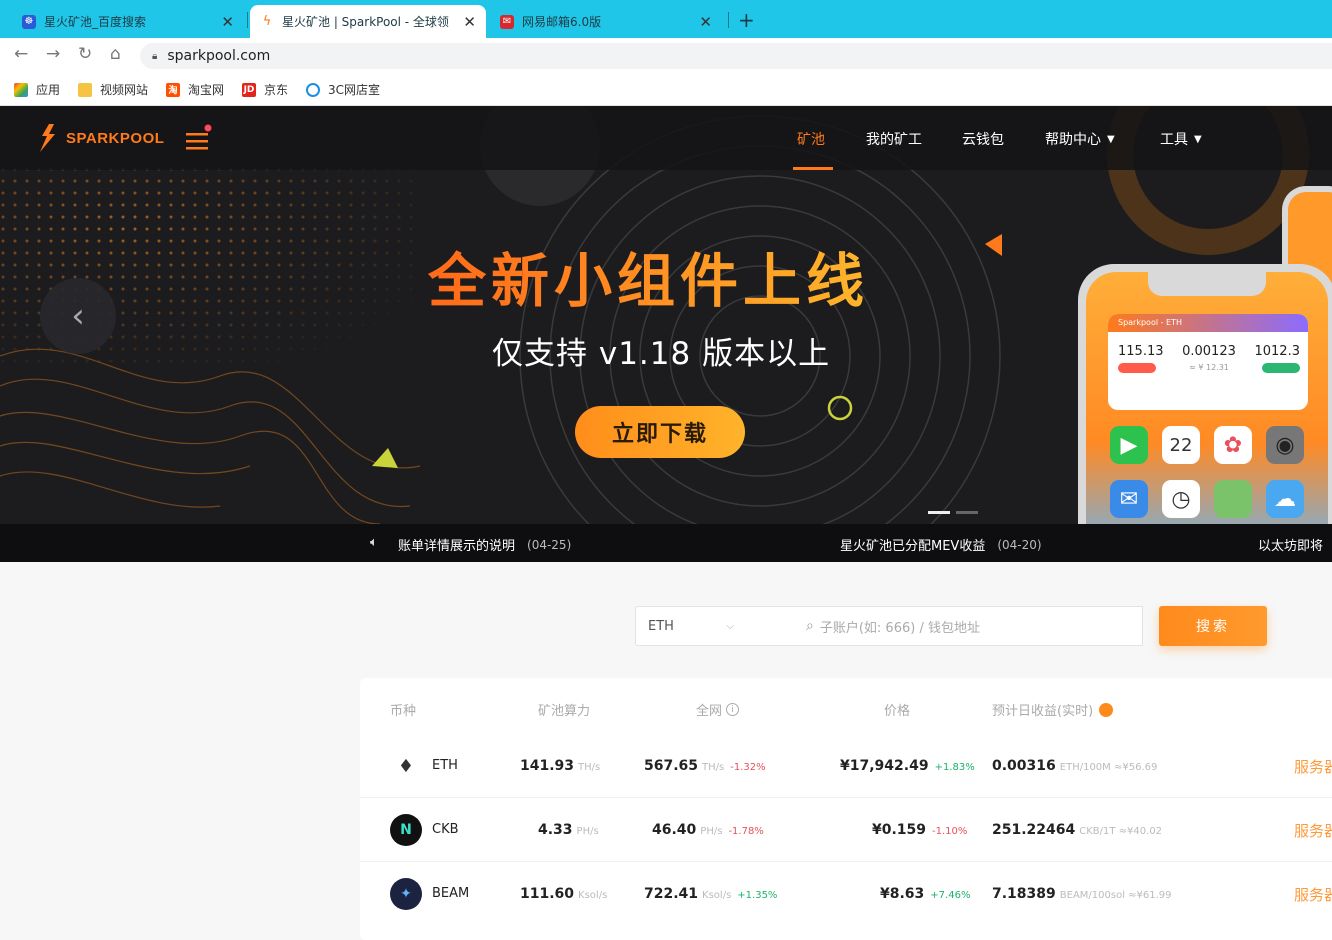  What do you see at coordinates (746, 20) in the screenshot?
I see `new-tab-button: +` at bounding box center [746, 20].